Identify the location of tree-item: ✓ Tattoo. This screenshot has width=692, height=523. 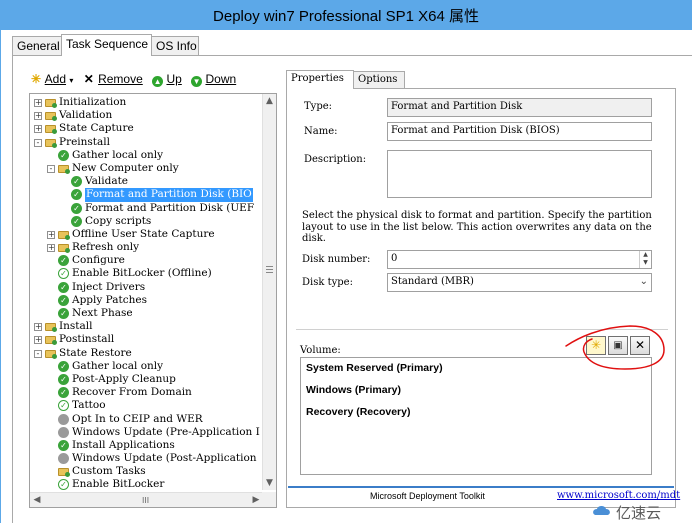
(146, 405).